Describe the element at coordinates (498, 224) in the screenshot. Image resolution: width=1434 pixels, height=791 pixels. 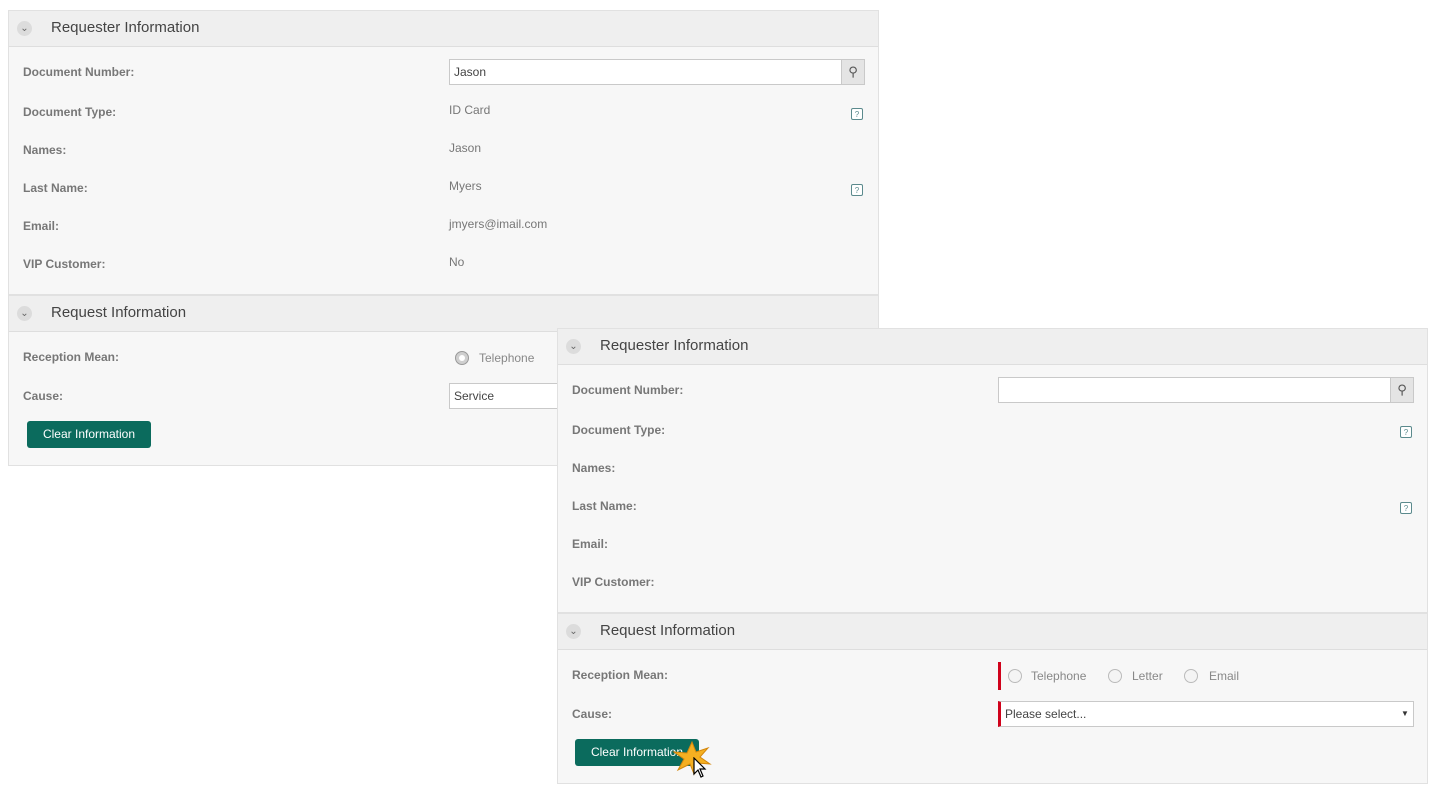
I see `email-value: jmyers@imail.com` at that location.